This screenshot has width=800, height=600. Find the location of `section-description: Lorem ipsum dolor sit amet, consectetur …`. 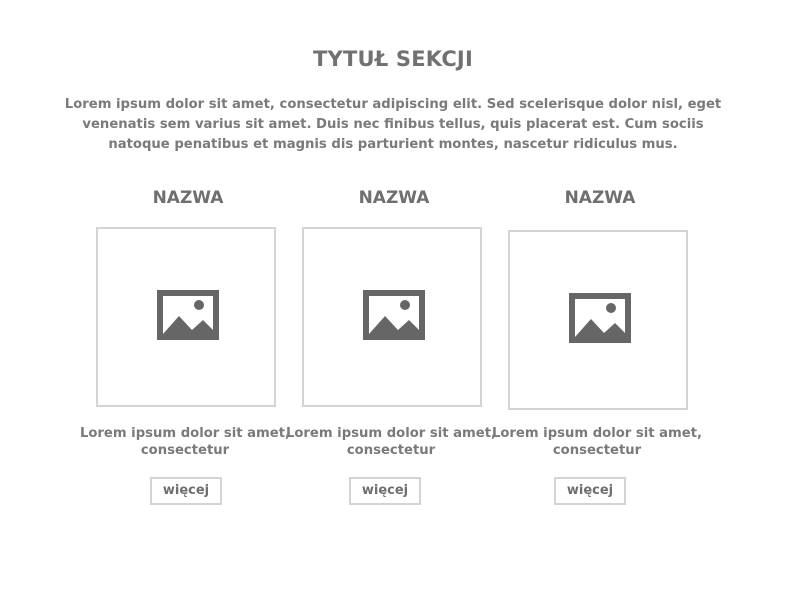

section-description: Lorem ipsum dolor sit amet, consectetur … is located at coordinates (393, 125).